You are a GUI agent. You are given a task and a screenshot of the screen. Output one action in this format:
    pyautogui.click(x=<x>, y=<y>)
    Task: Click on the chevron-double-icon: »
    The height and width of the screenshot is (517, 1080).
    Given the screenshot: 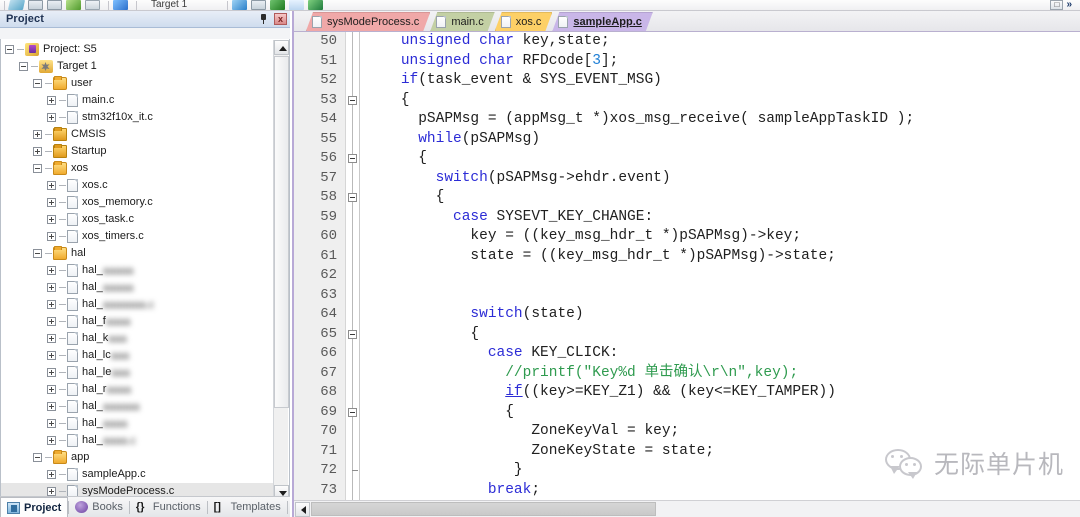 What is the action you would take?
    pyautogui.click(x=1069, y=5)
    